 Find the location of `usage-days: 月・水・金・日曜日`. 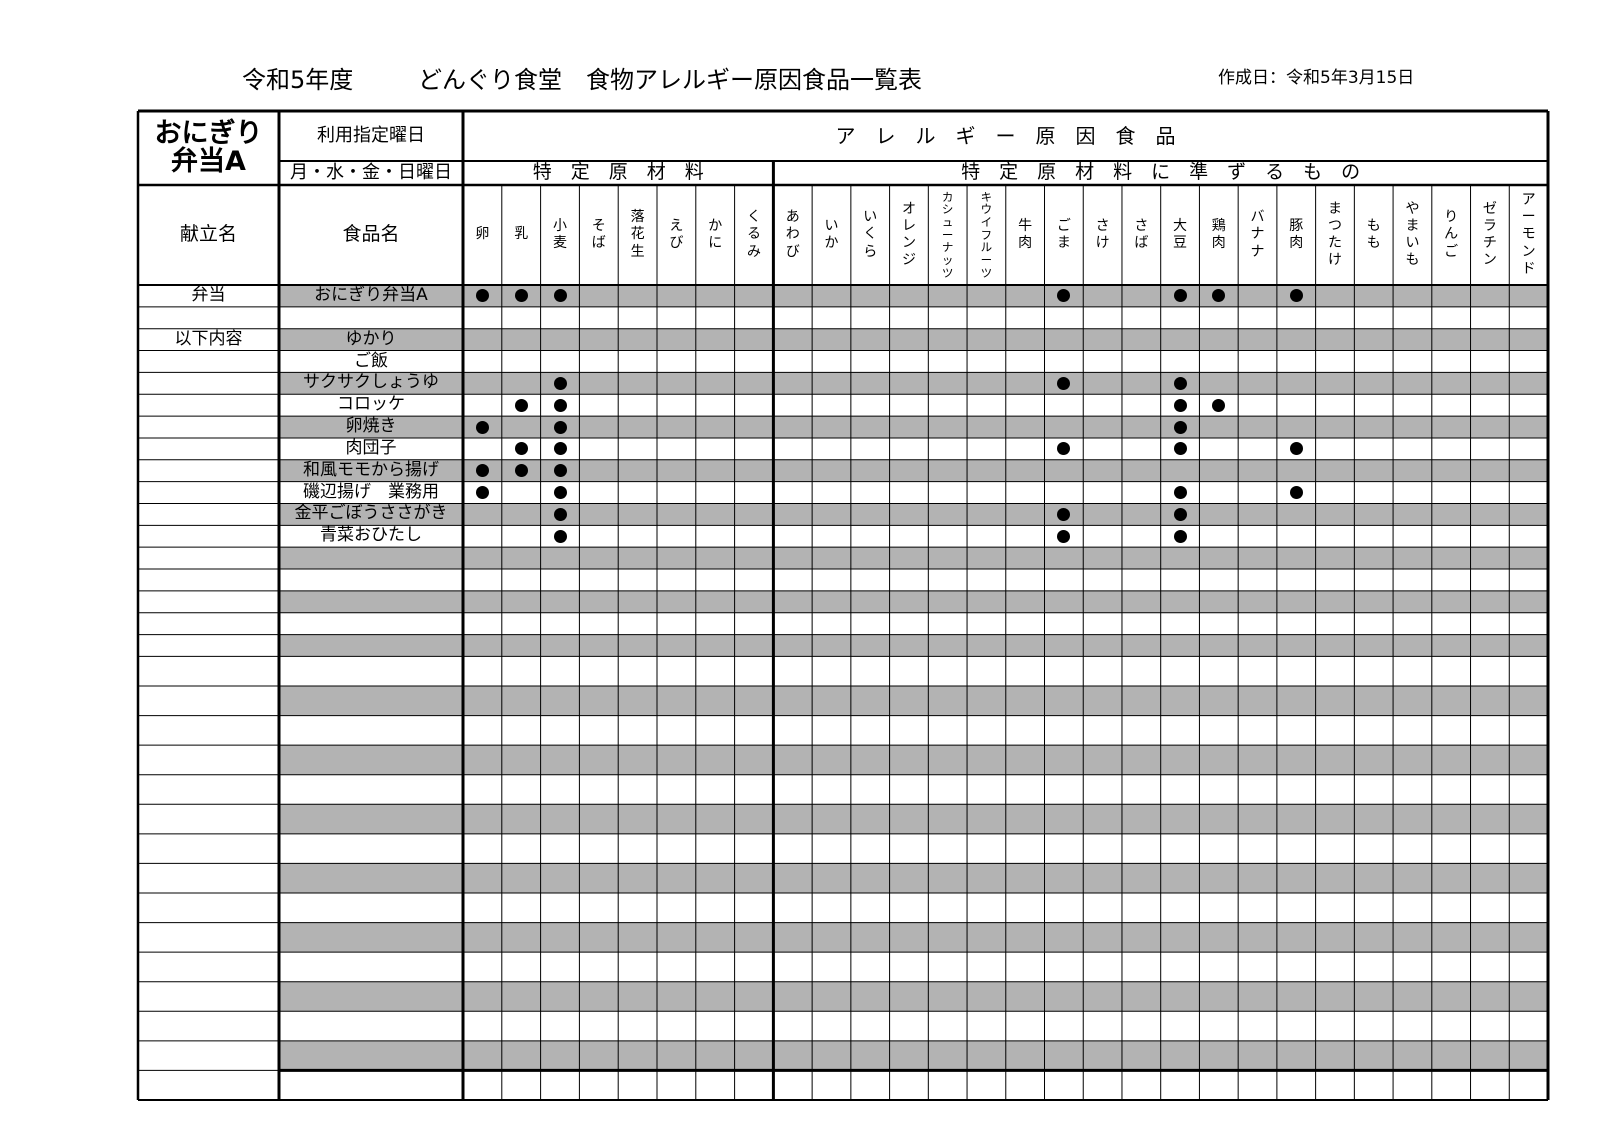

usage-days: 月・水・金・日曜日 is located at coordinates (371, 172).